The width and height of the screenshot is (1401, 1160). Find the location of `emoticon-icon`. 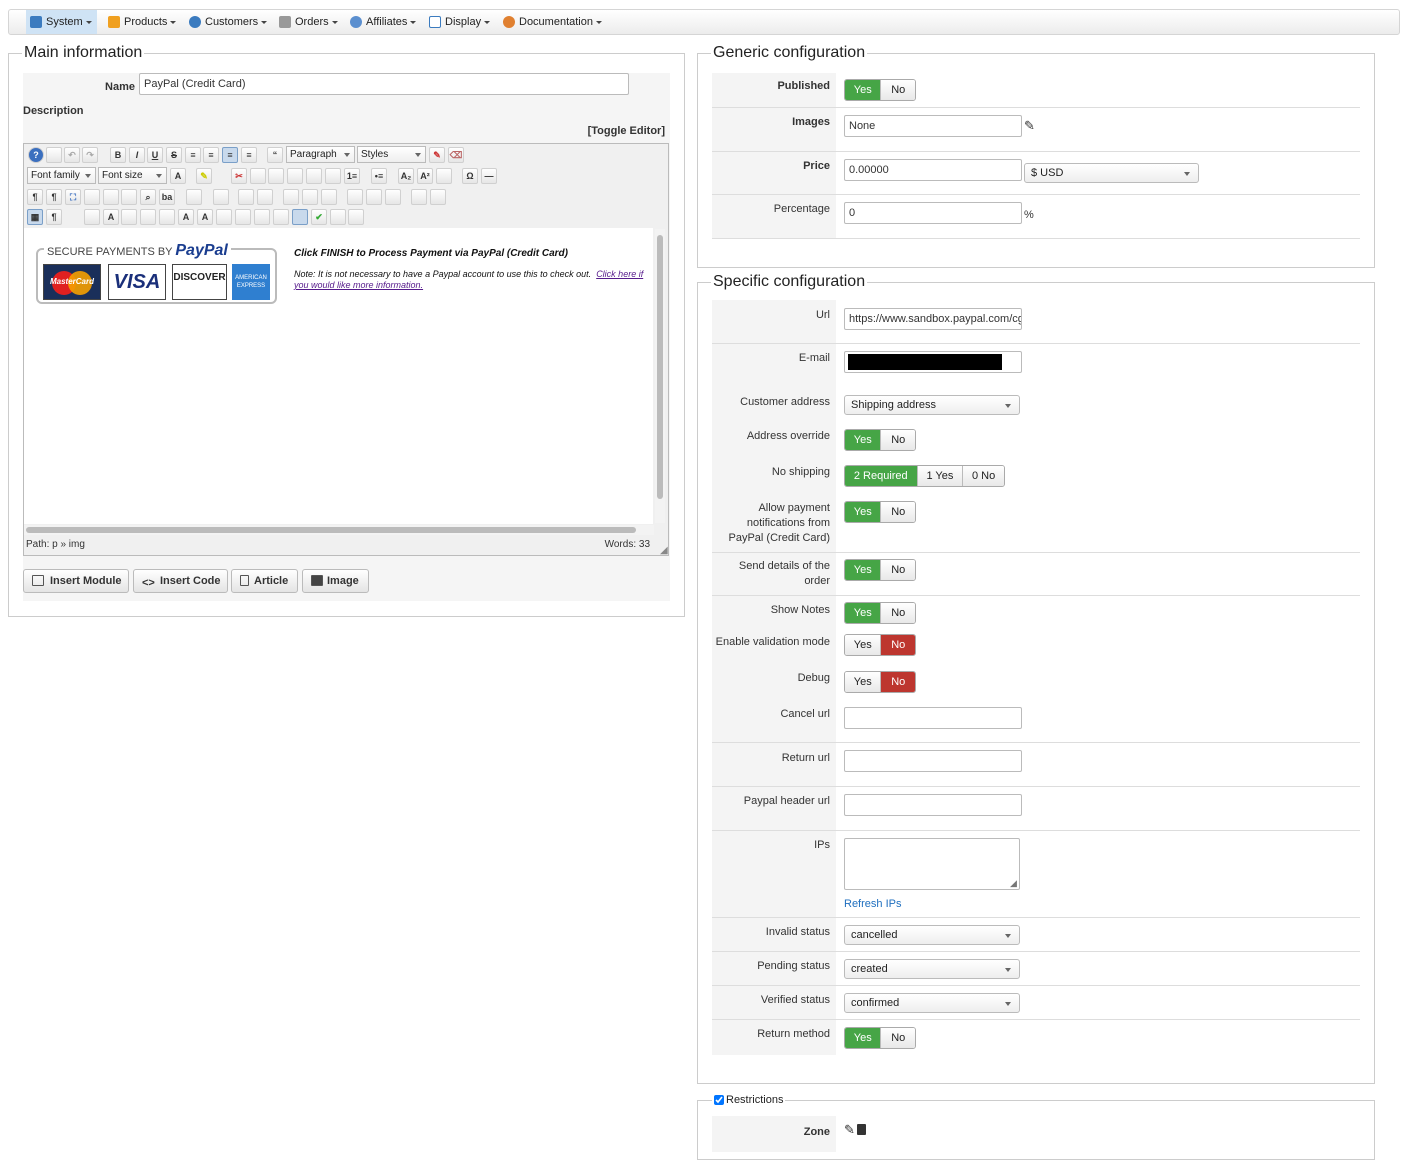

emoticon-icon is located at coordinates (444, 176).